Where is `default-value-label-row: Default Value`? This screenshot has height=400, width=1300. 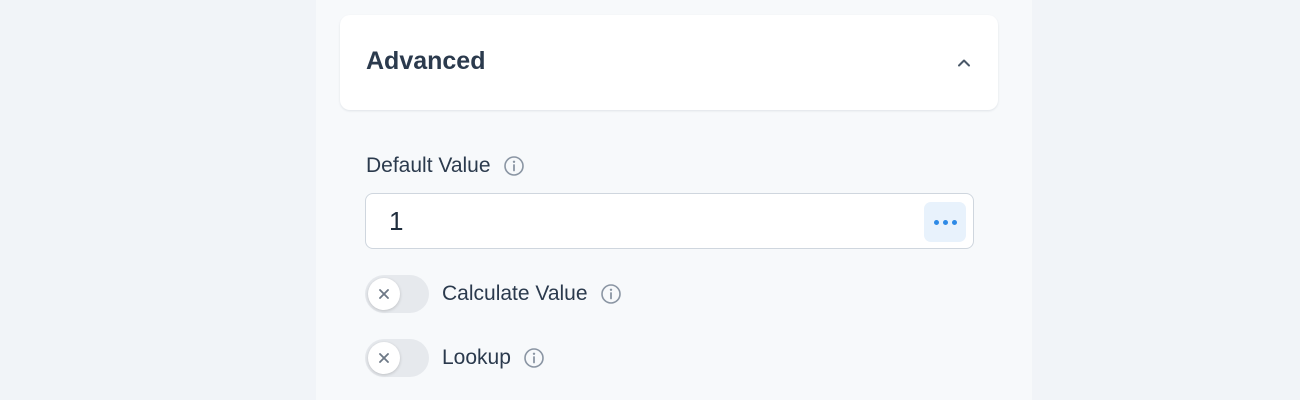
default-value-label-row: Default Value is located at coordinates (445, 166).